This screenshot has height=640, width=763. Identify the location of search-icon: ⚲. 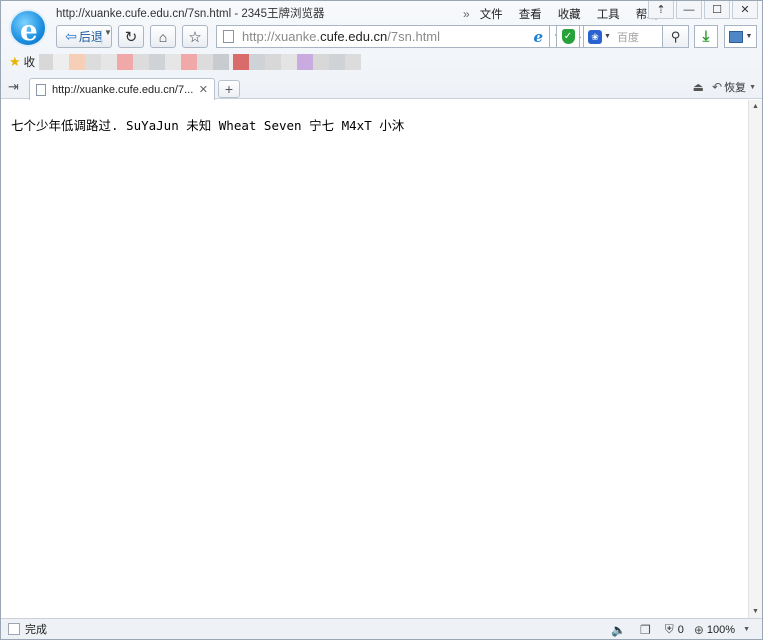
(675, 36).